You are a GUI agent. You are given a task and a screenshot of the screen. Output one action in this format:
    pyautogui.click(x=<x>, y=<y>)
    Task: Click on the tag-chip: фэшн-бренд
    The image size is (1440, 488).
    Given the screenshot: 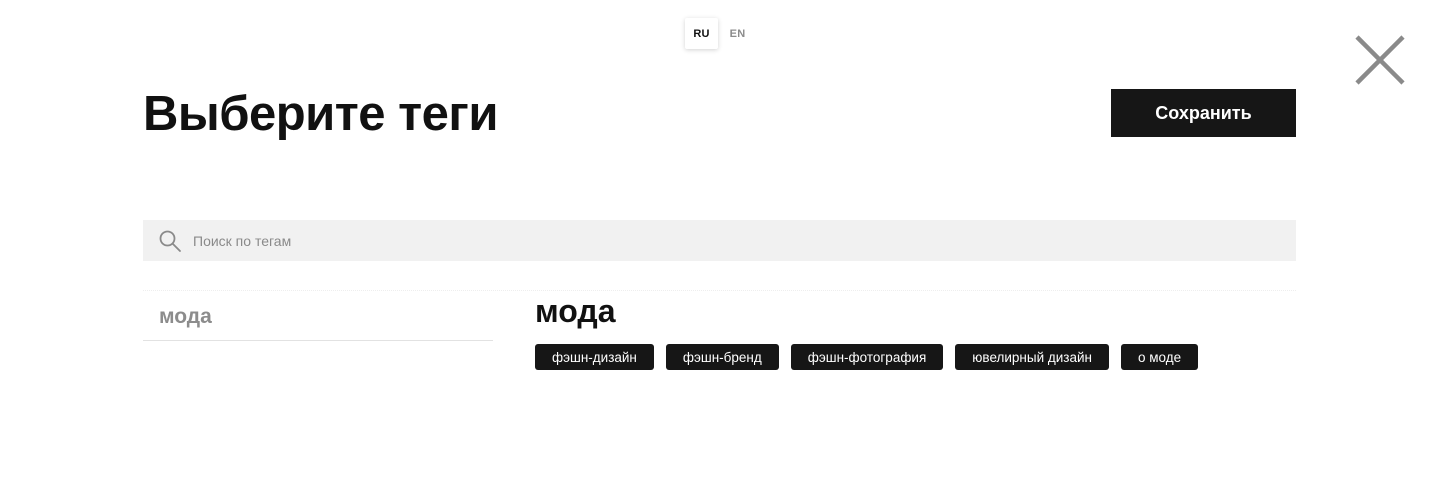 What is the action you would take?
    pyautogui.click(x=722, y=357)
    